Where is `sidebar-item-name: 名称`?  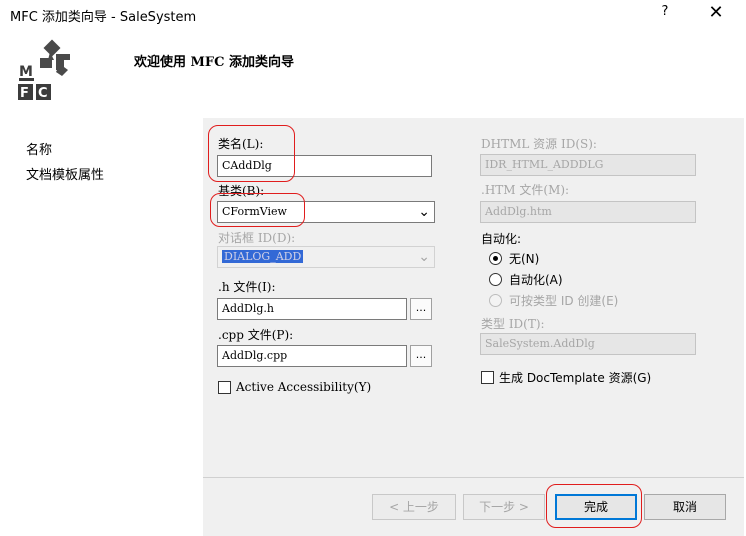 sidebar-item-name: 名称 is located at coordinates (39, 148).